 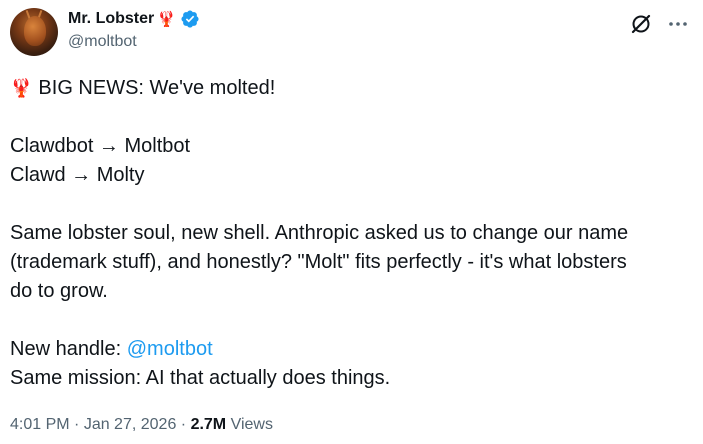 What do you see at coordinates (40, 424) in the screenshot?
I see `post-time: 4:01 PM` at bounding box center [40, 424].